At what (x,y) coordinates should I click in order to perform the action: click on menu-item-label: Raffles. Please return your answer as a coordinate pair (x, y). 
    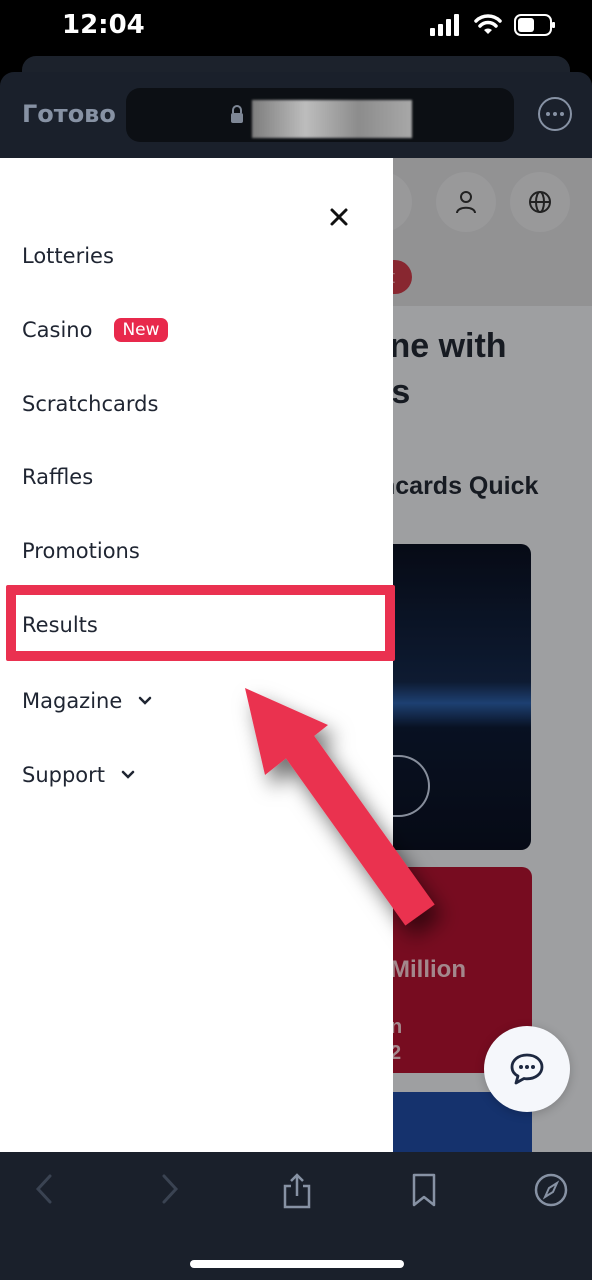
    Looking at the image, I should click on (58, 477).